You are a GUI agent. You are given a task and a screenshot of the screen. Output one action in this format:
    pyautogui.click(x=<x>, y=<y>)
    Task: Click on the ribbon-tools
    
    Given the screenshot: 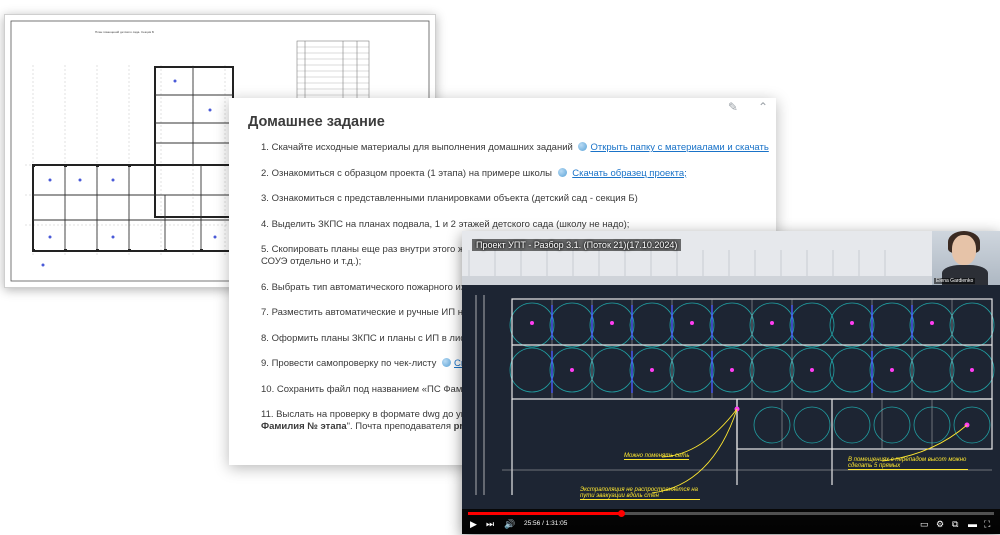 What is the action you would take?
    pyautogui.click(x=679, y=263)
    